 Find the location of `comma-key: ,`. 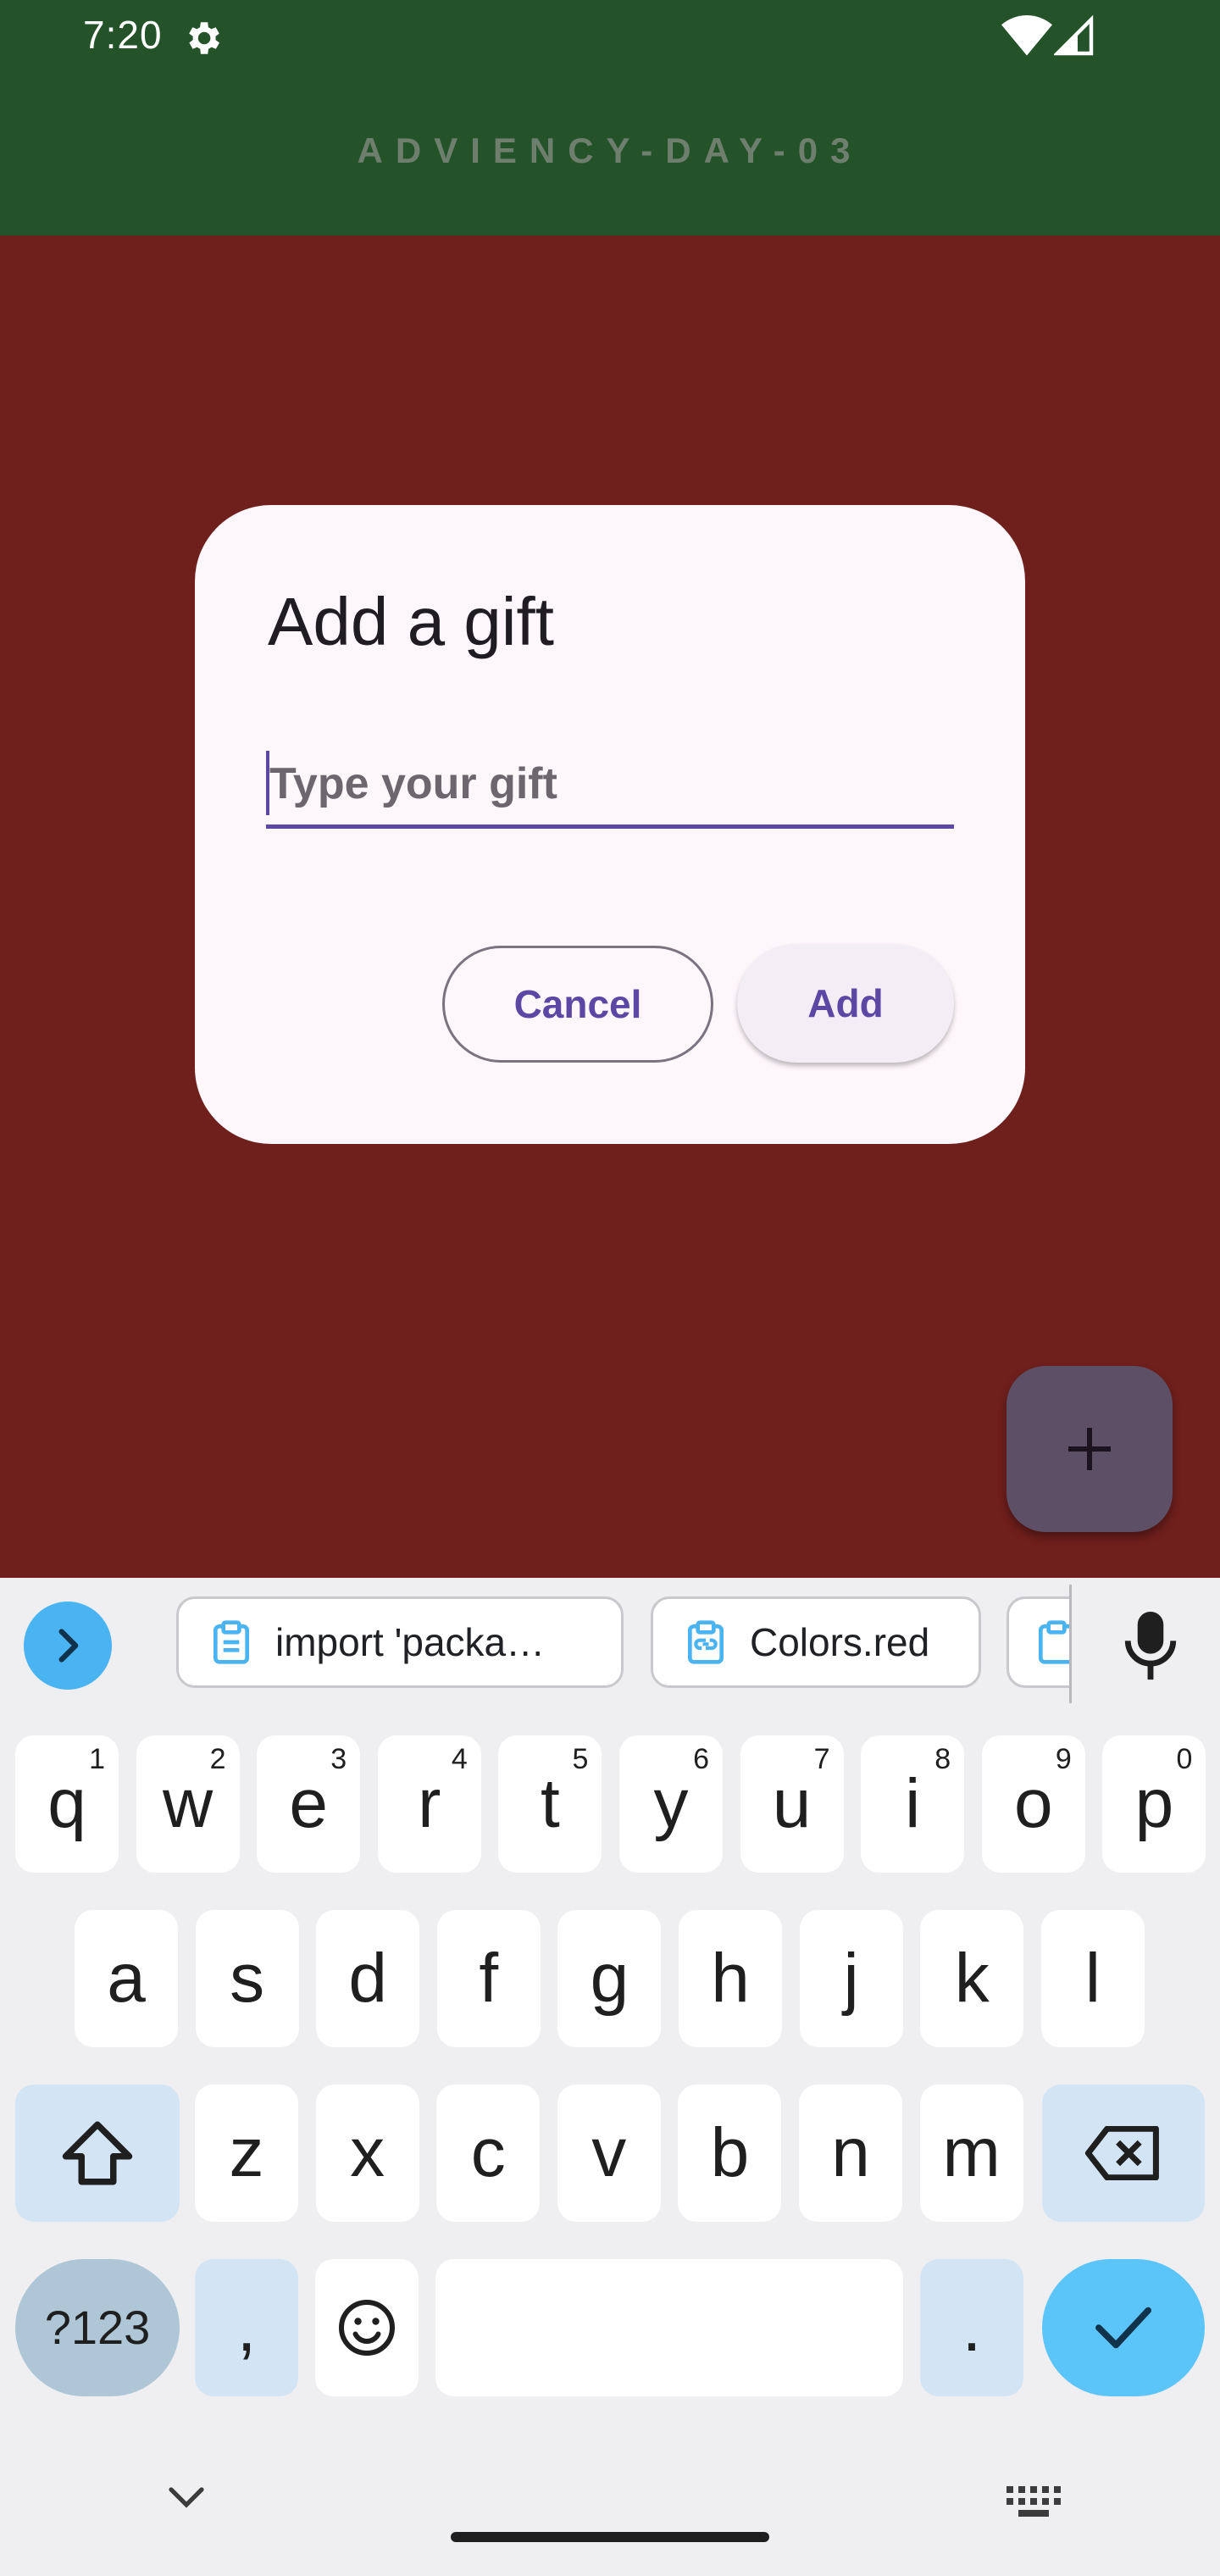

comma-key: , is located at coordinates (246, 2327).